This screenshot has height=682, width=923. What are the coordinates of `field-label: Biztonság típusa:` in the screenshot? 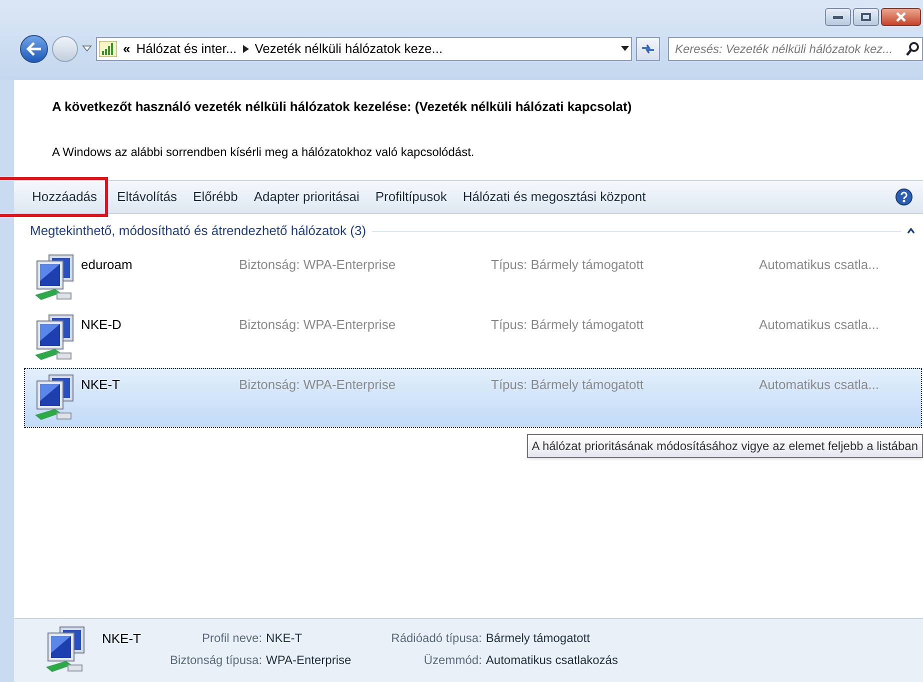 It's located at (216, 660).